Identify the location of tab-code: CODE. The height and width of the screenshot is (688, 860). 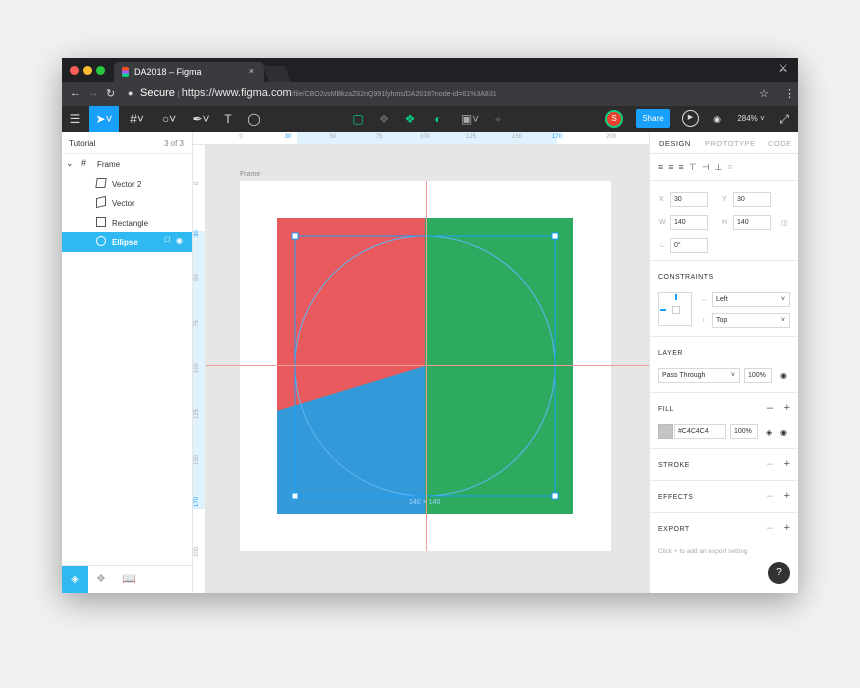
(780, 143).